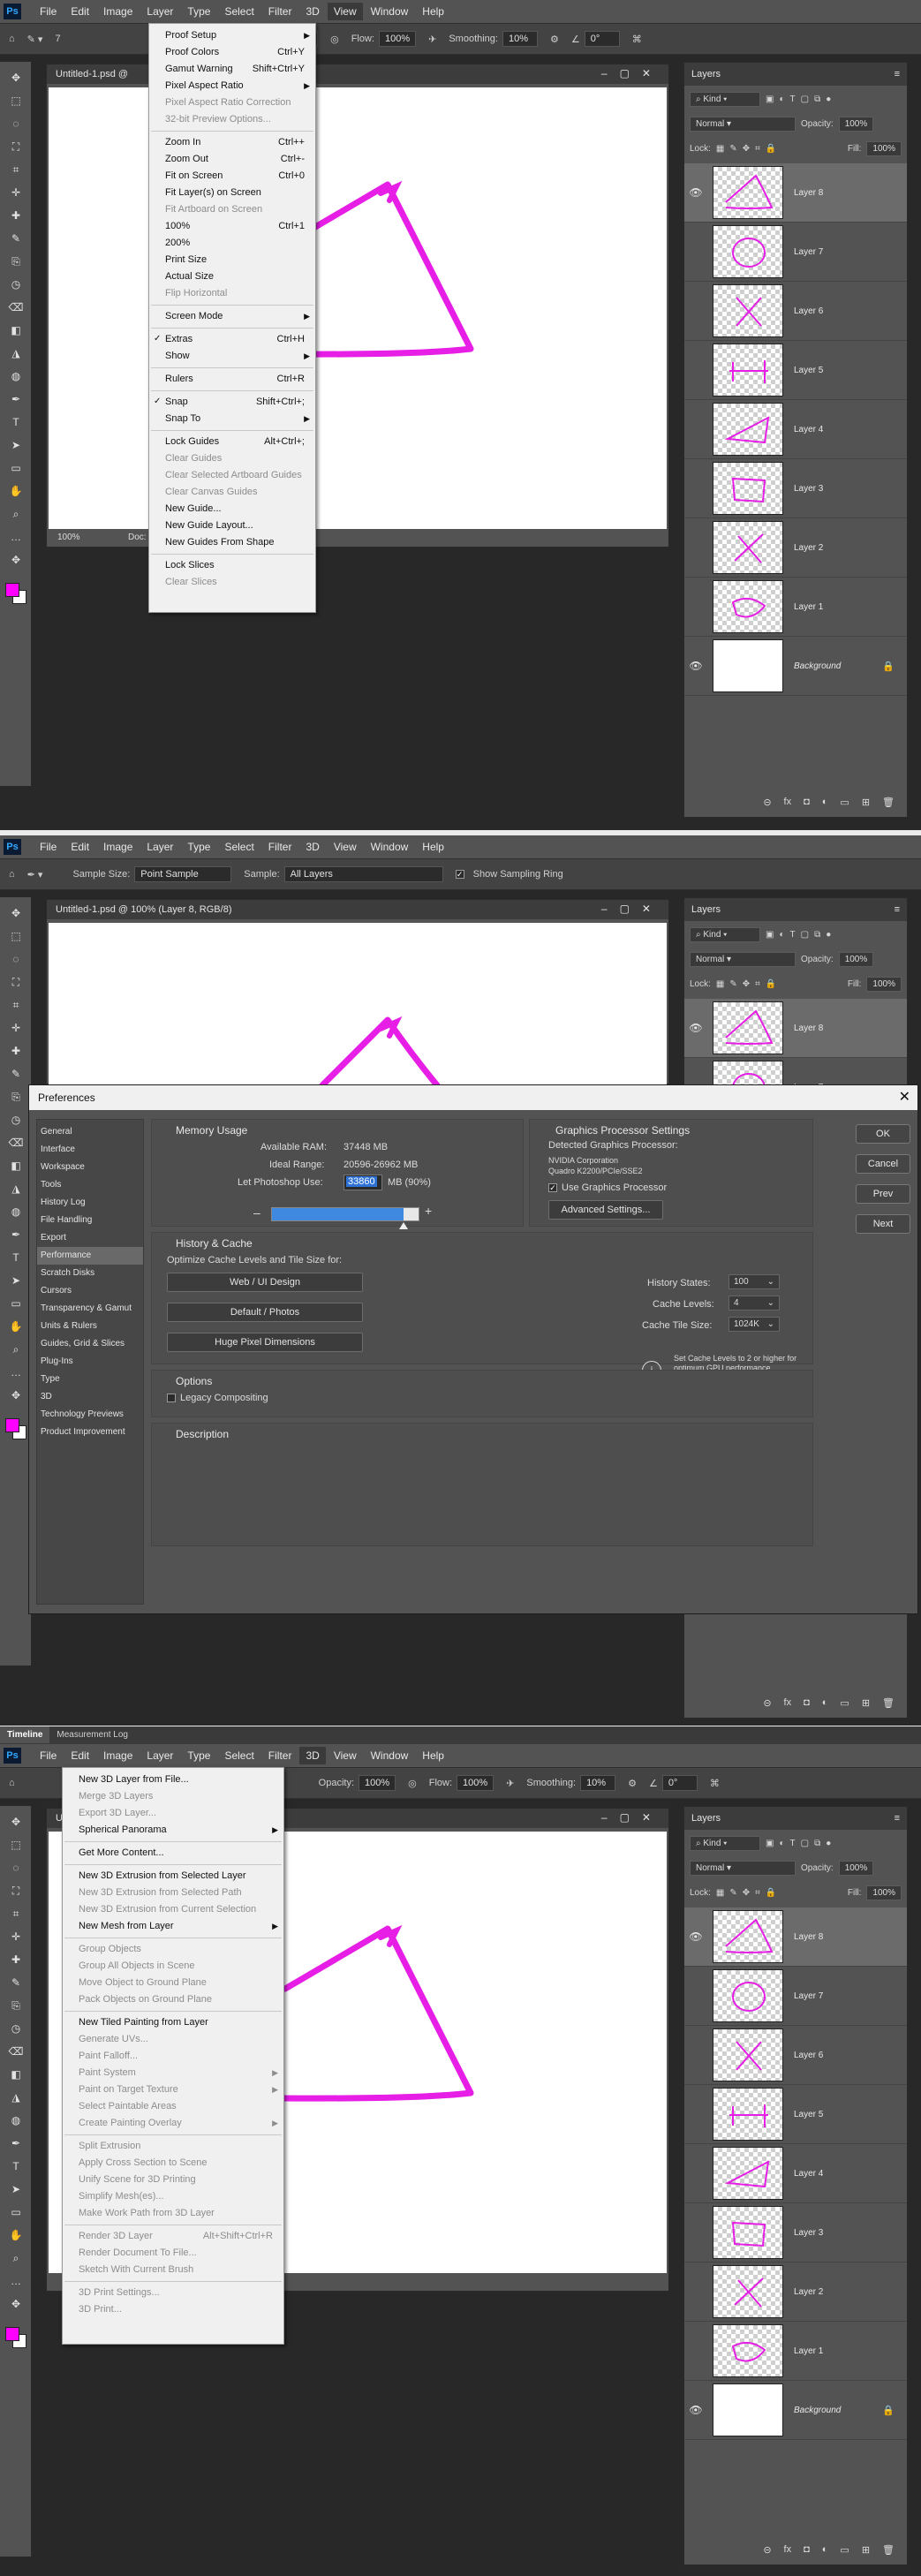 The height and width of the screenshot is (2576, 921). Describe the element at coordinates (16, 959) in the screenshot. I see `lasso-tool-icon: ◌` at that location.